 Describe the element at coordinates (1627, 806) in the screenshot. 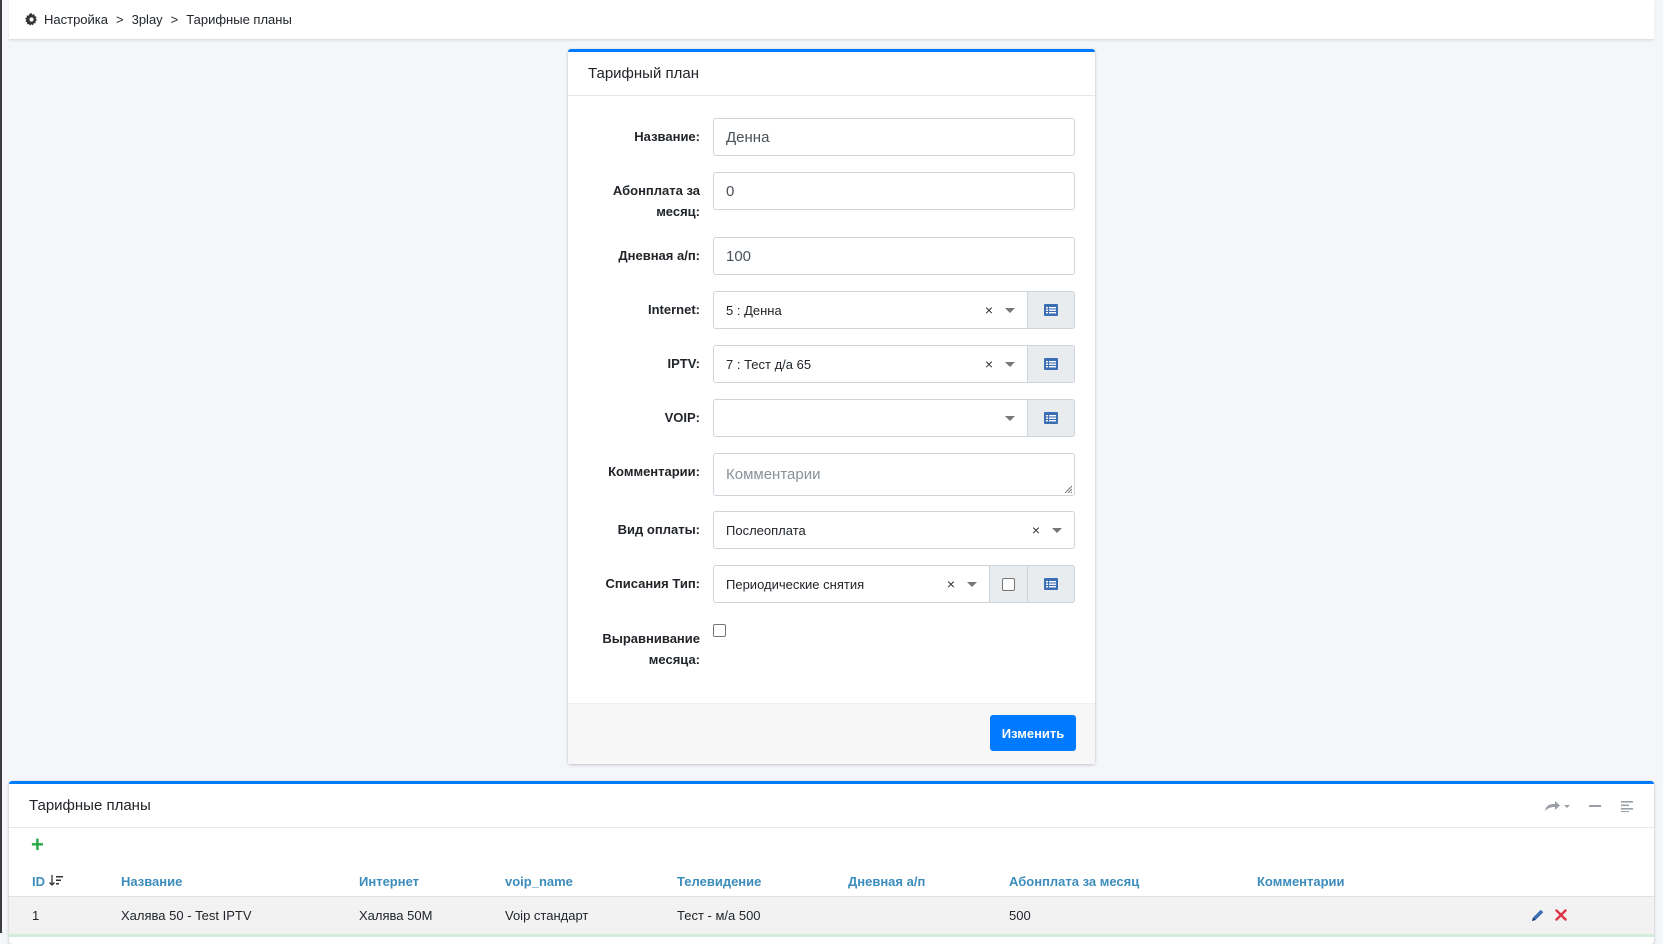

I see `menu-icon` at that location.